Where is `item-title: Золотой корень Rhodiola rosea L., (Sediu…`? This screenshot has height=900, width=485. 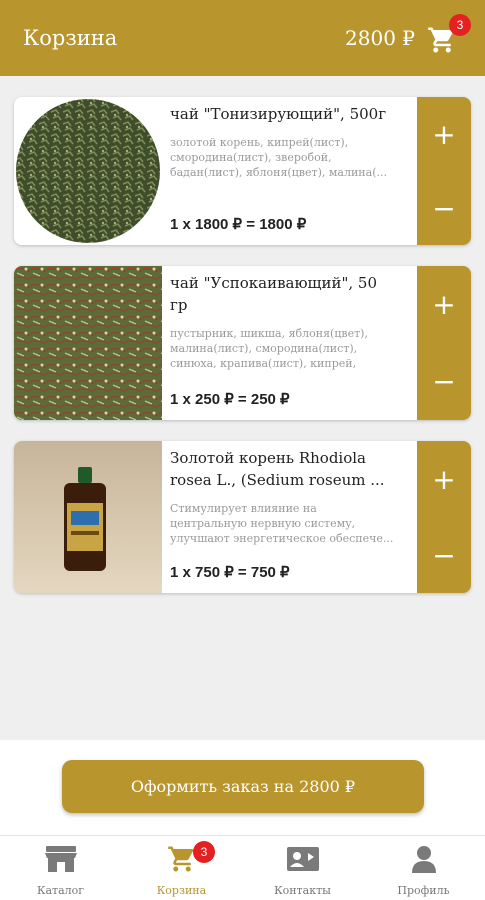
item-title: Золотой корень Rhodiola rosea L., (Sediu… is located at coordinates (277, 469).